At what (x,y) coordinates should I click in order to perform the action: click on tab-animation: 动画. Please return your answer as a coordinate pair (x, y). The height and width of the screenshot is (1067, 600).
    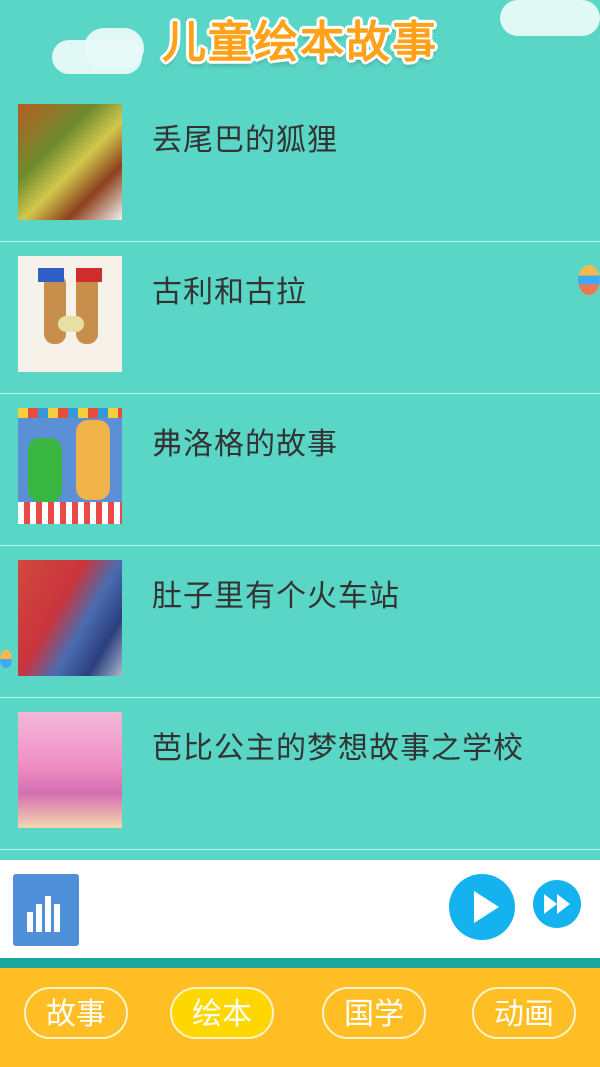
    Looking at the image, I should click on (524, 1013).